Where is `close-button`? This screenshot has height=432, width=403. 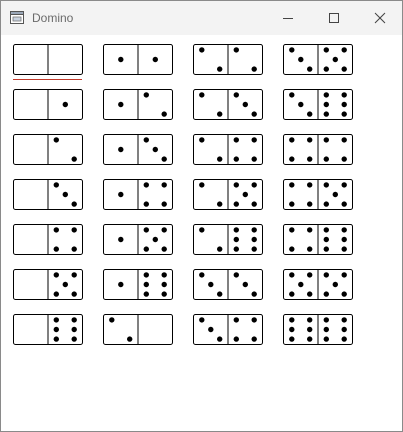
close-button is located at coordinates (380, 18).